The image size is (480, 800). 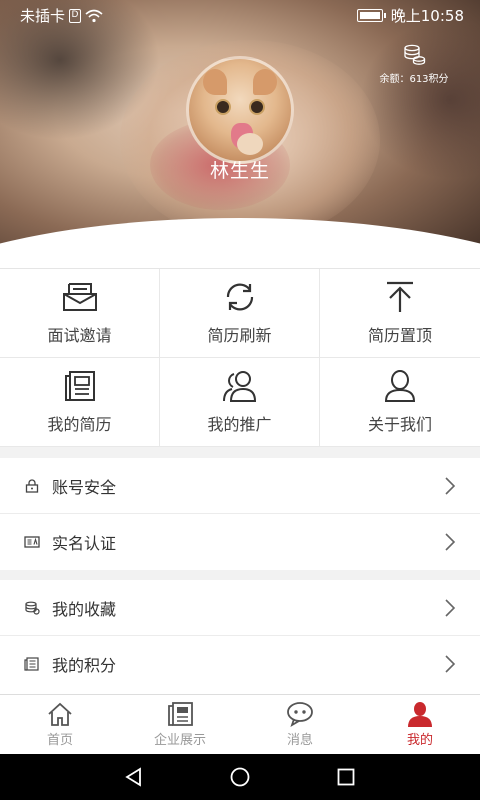 I want to click on tab-label: 消息, so click(x=299, y=740).